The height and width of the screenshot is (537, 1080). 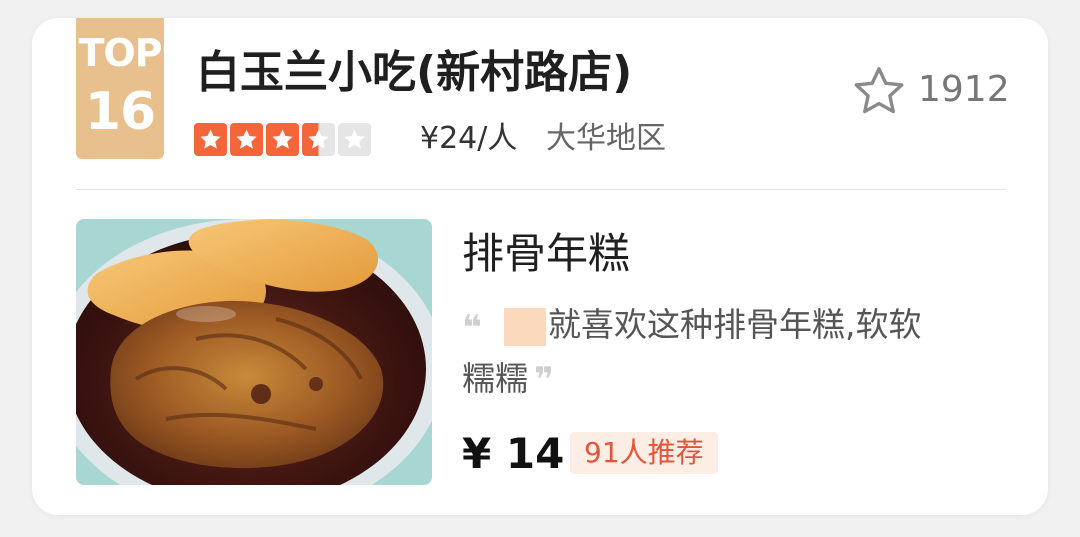 What do you see at coordinates (472, 328) in the screenshot?
I see `quote-open-icon: ❝` at bounding box center [472, 328].